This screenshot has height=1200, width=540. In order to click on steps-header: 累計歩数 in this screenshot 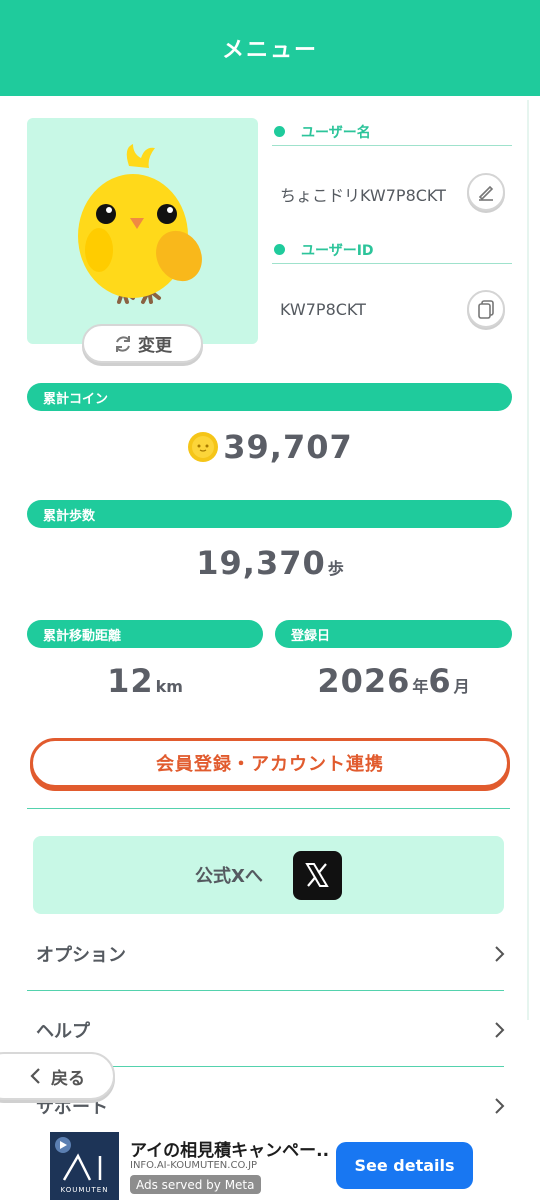, I will do `click(269, 514)`.